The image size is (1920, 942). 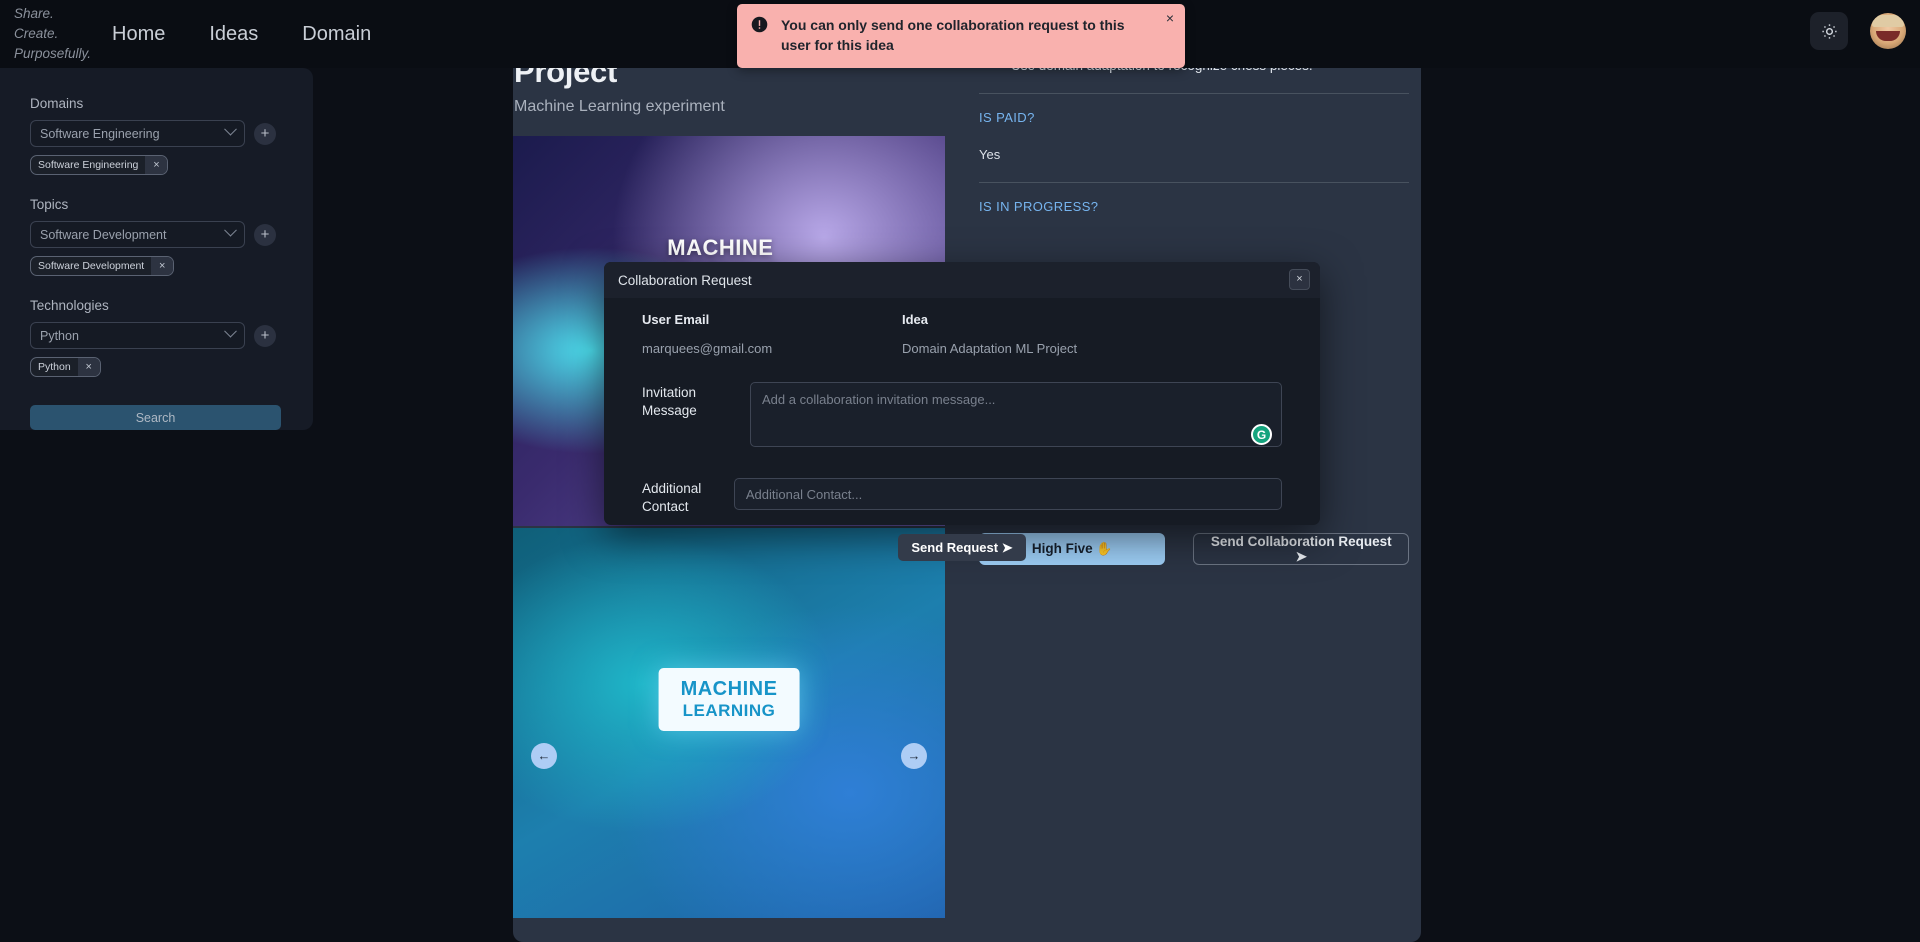 What do you see at coordinates (1039, 206) in the screenshot?
I see `is-in-progress-label: IS IN PROGRESS?` at bounding box center [1039, 206].